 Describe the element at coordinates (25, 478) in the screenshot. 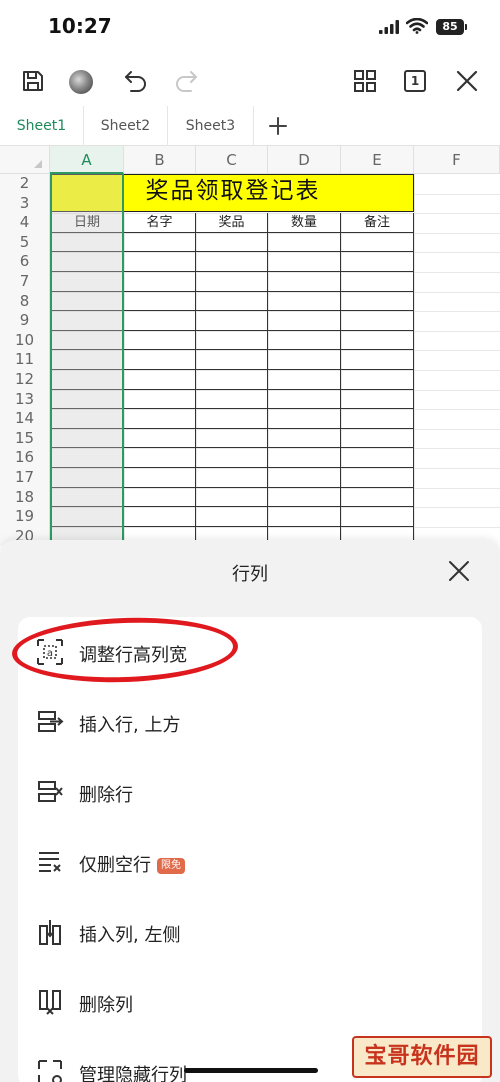

I see `row-header: 17` at that location.